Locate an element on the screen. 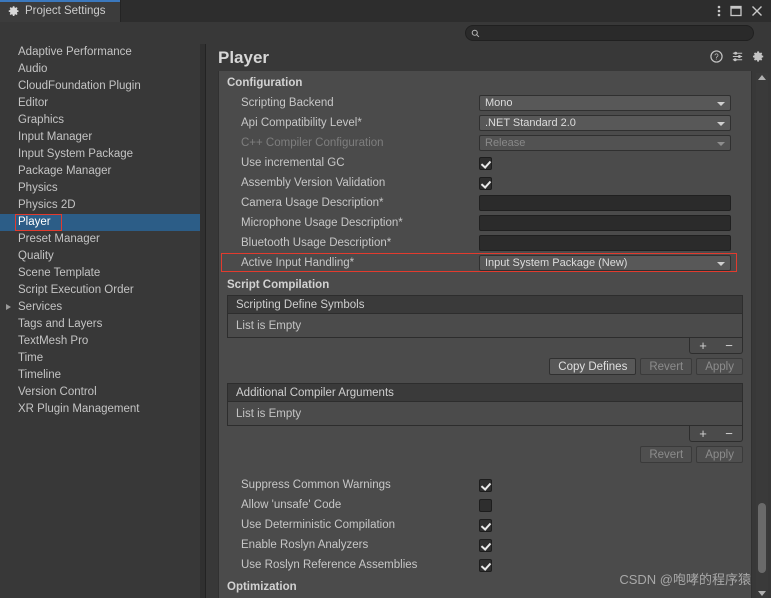 This screenshot has height=598, width=771. scroll-down-arrow-icon is located at coordinates (762, 593).